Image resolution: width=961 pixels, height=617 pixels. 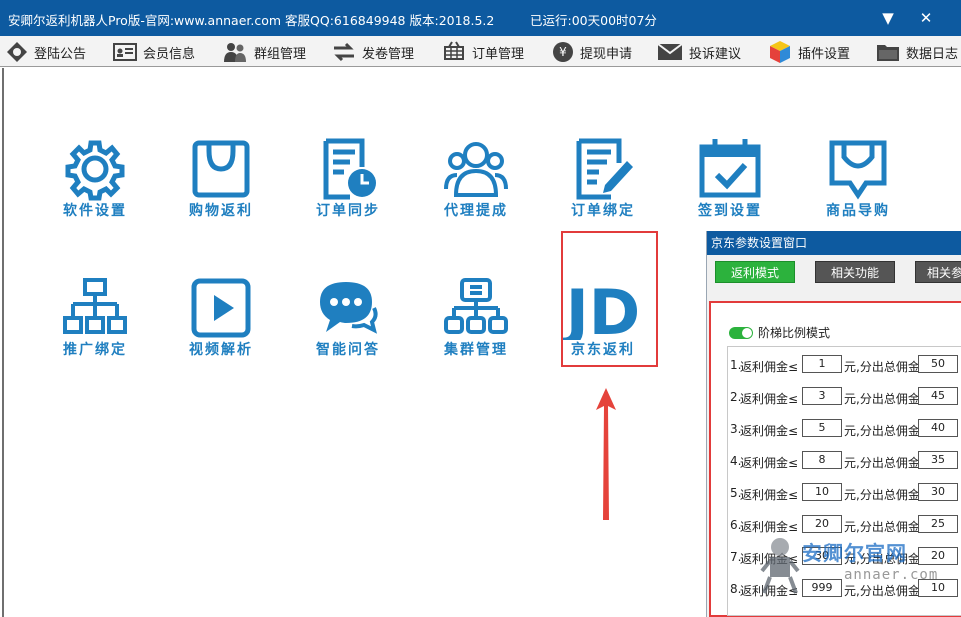 I want to click on play-icon, so click(x=221, y=308).